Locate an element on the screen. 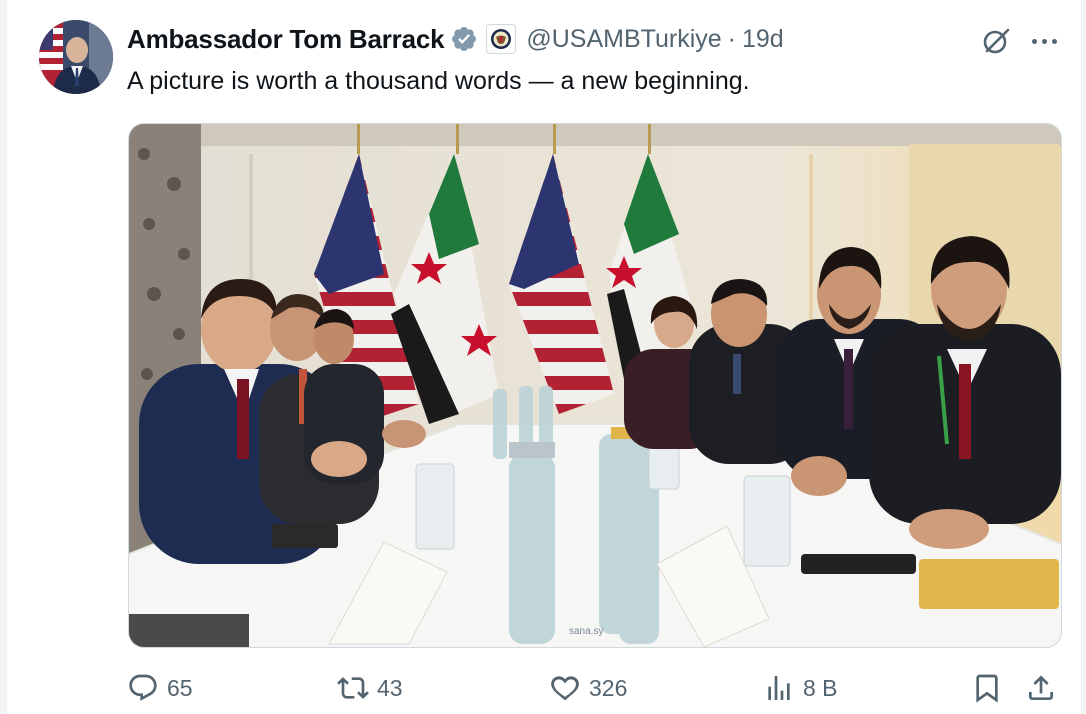 The height and width of the screenshot is (714, 1086). repost-button: 43 is located at coordinates (370, 688).